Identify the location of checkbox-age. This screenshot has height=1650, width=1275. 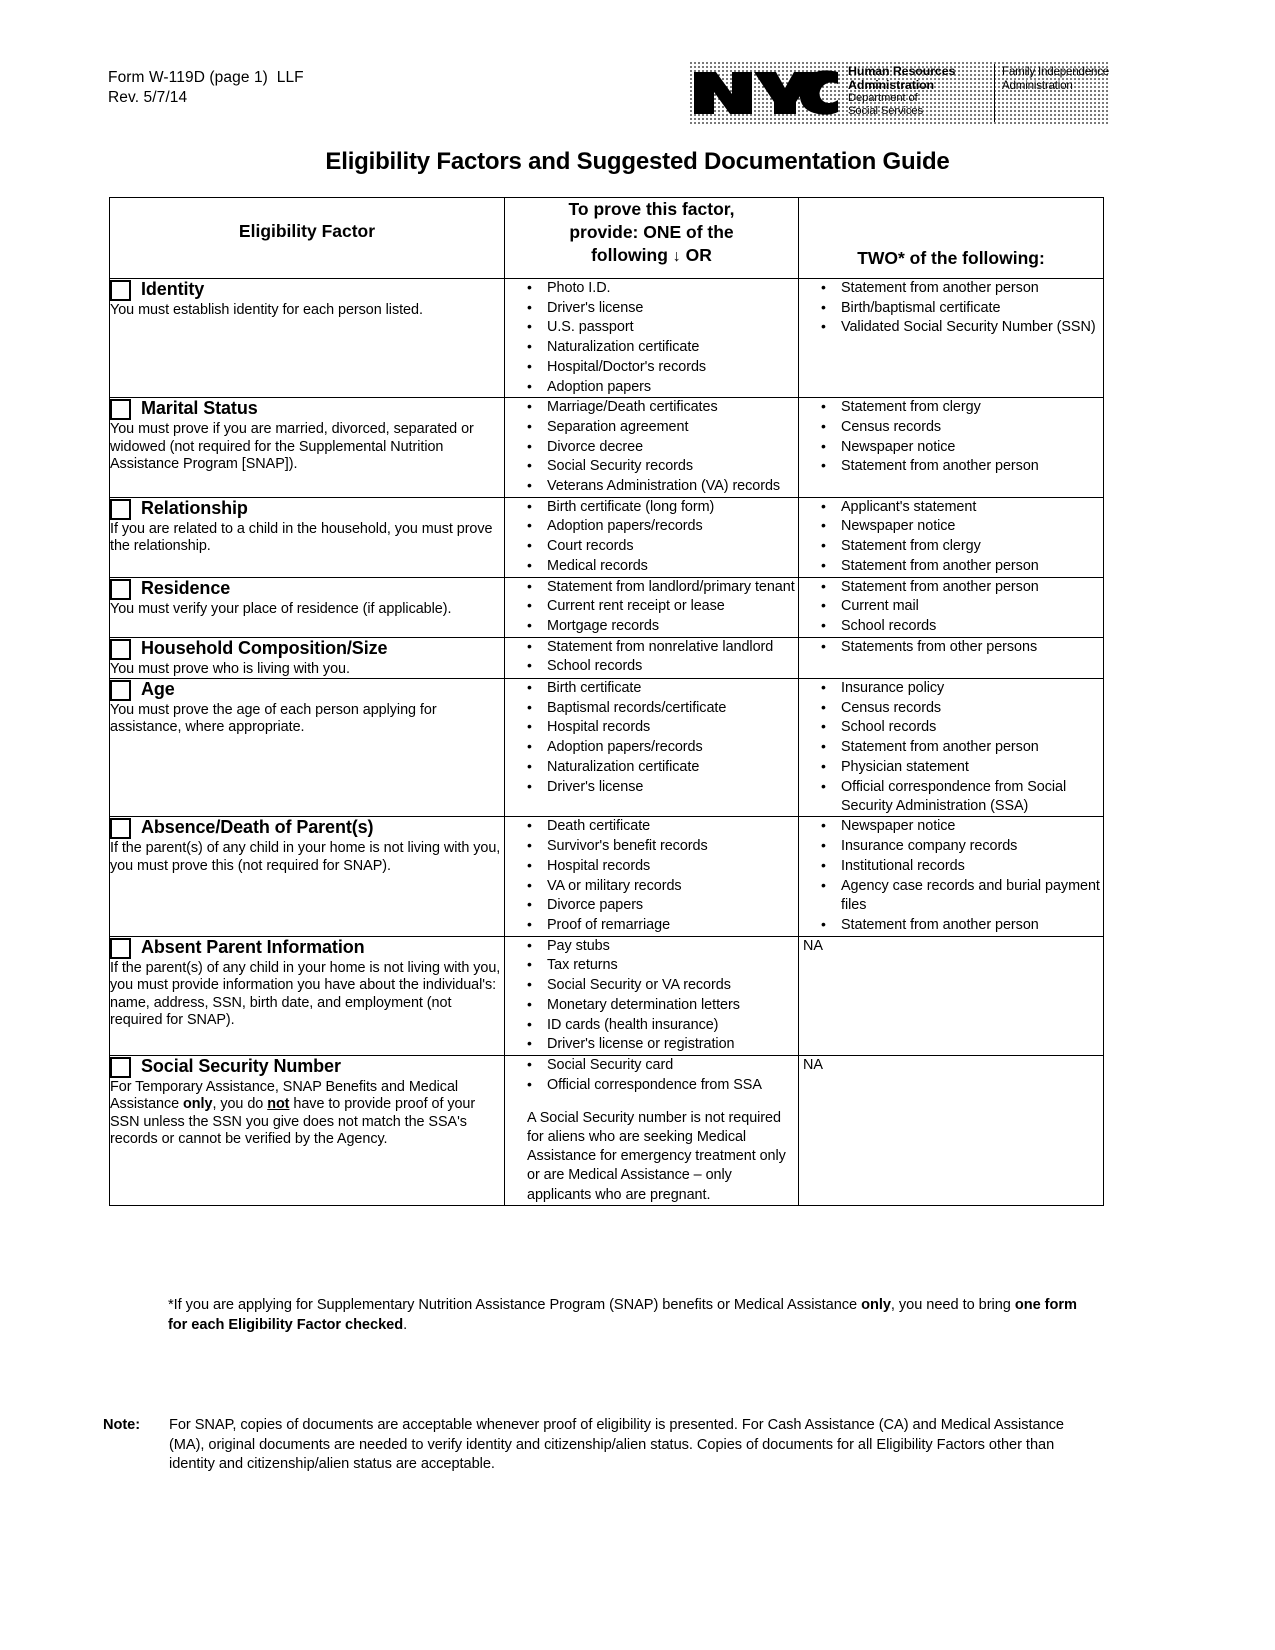
(120, 691).